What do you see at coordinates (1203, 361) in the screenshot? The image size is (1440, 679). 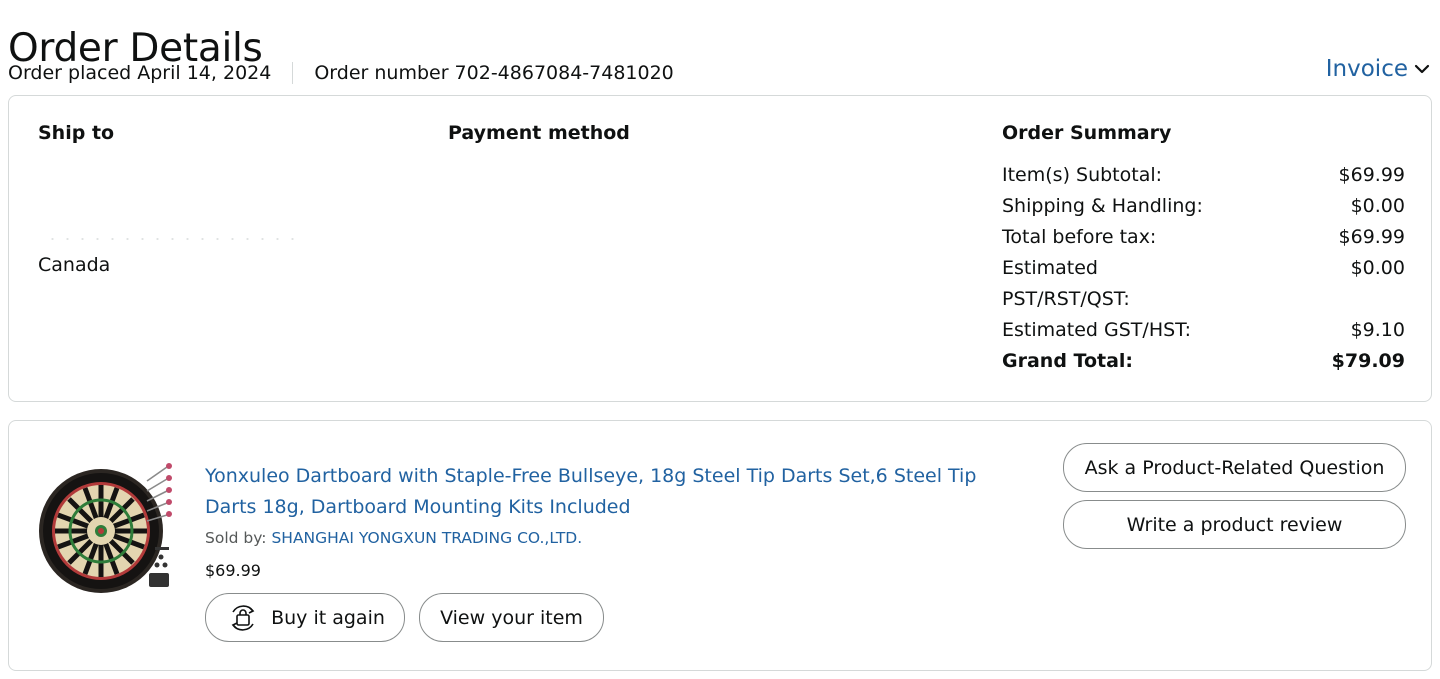 I see `summary-row-grand-total: Grand Total: $79.09` at bounding box center [1203, 361].